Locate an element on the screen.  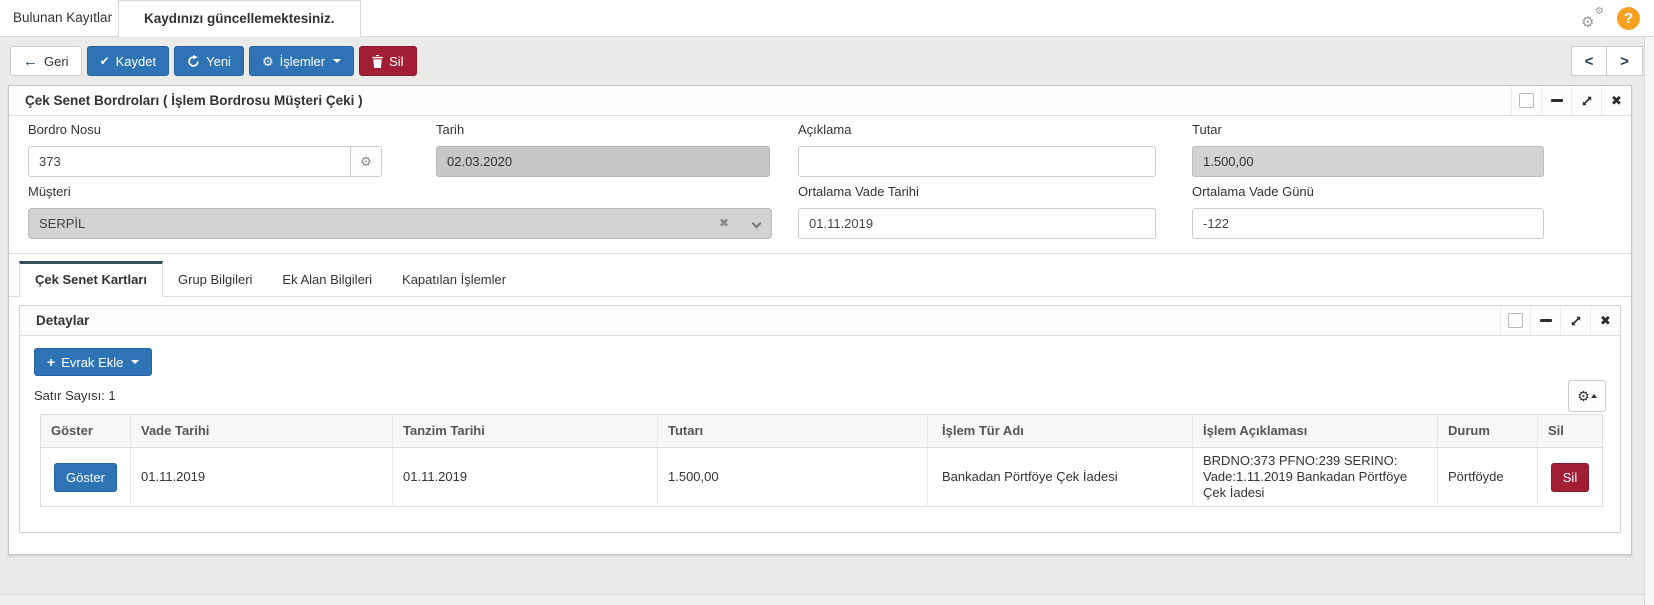
footer-strip is located at coordinates (827, 599).